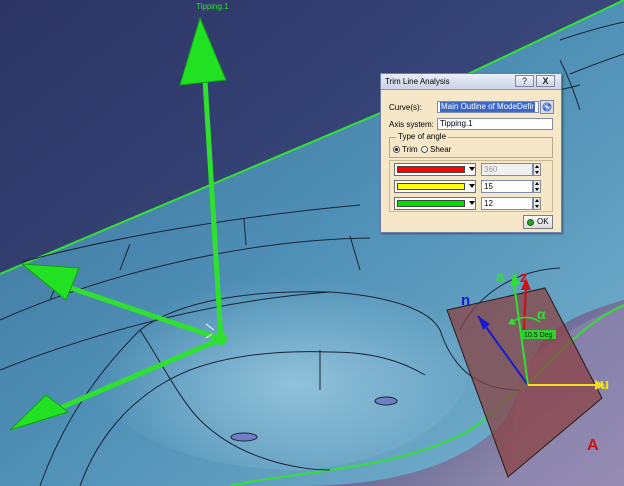  Describe the element at coordinates (422, 136) in the screenshot. I see `angle-type-group-title: Type of angle` at that location.